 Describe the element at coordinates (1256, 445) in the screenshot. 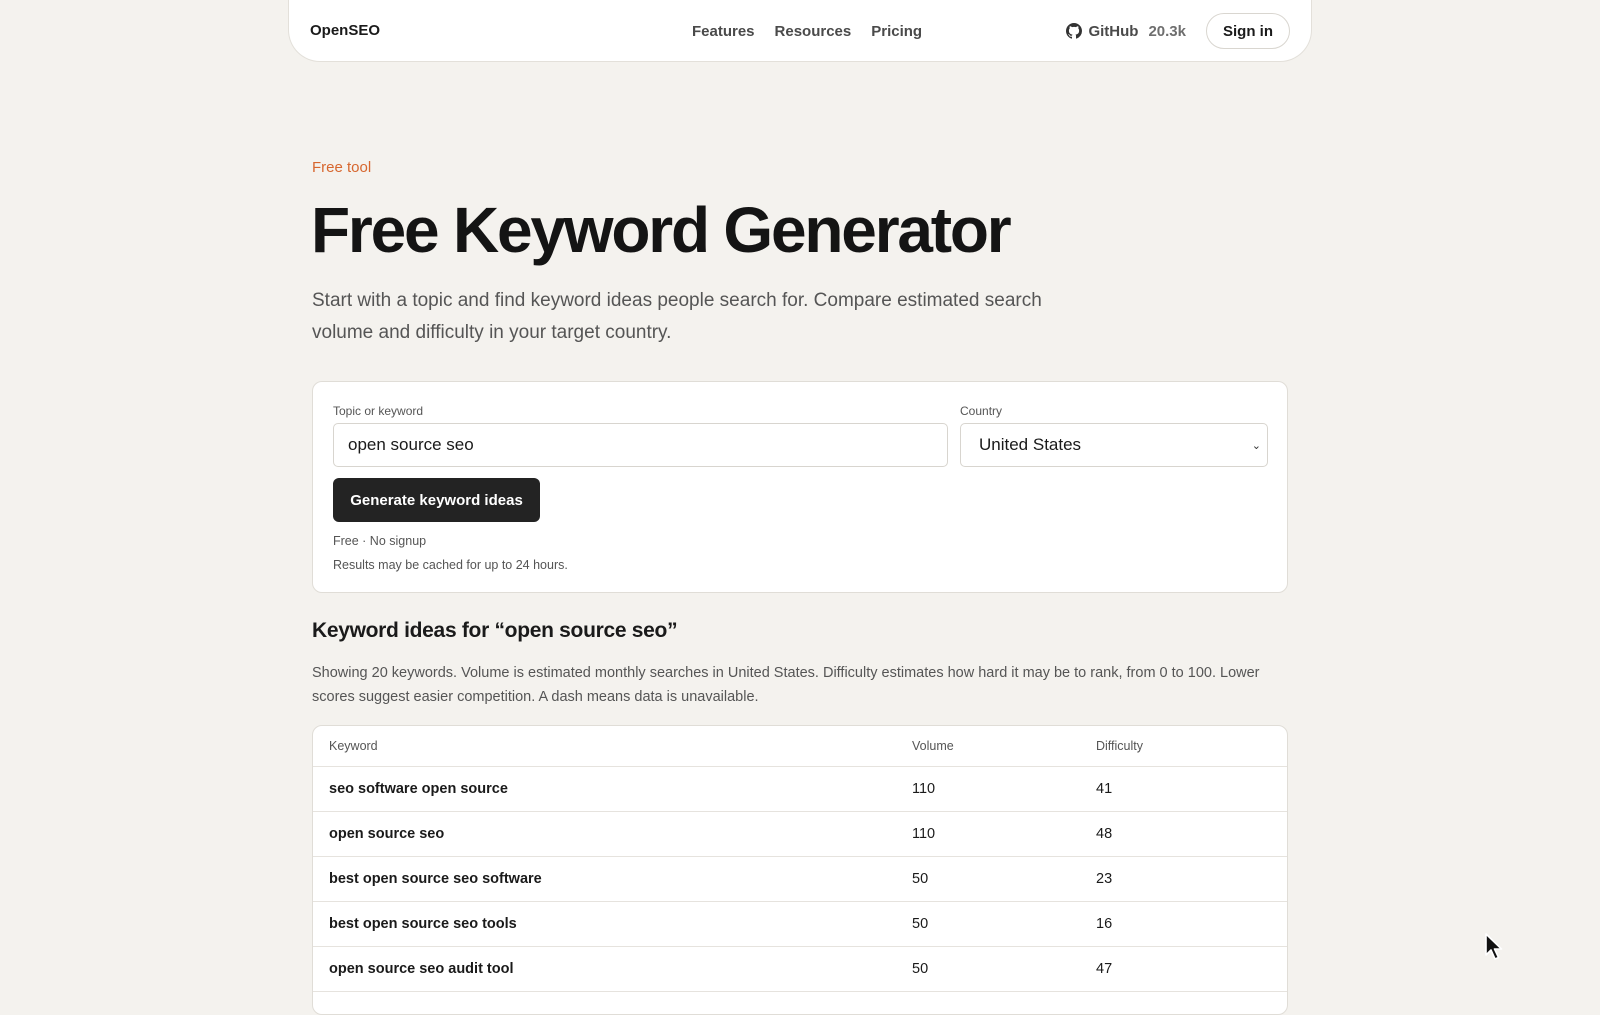

I see `chevron-down-icon: ⌄` at that location.